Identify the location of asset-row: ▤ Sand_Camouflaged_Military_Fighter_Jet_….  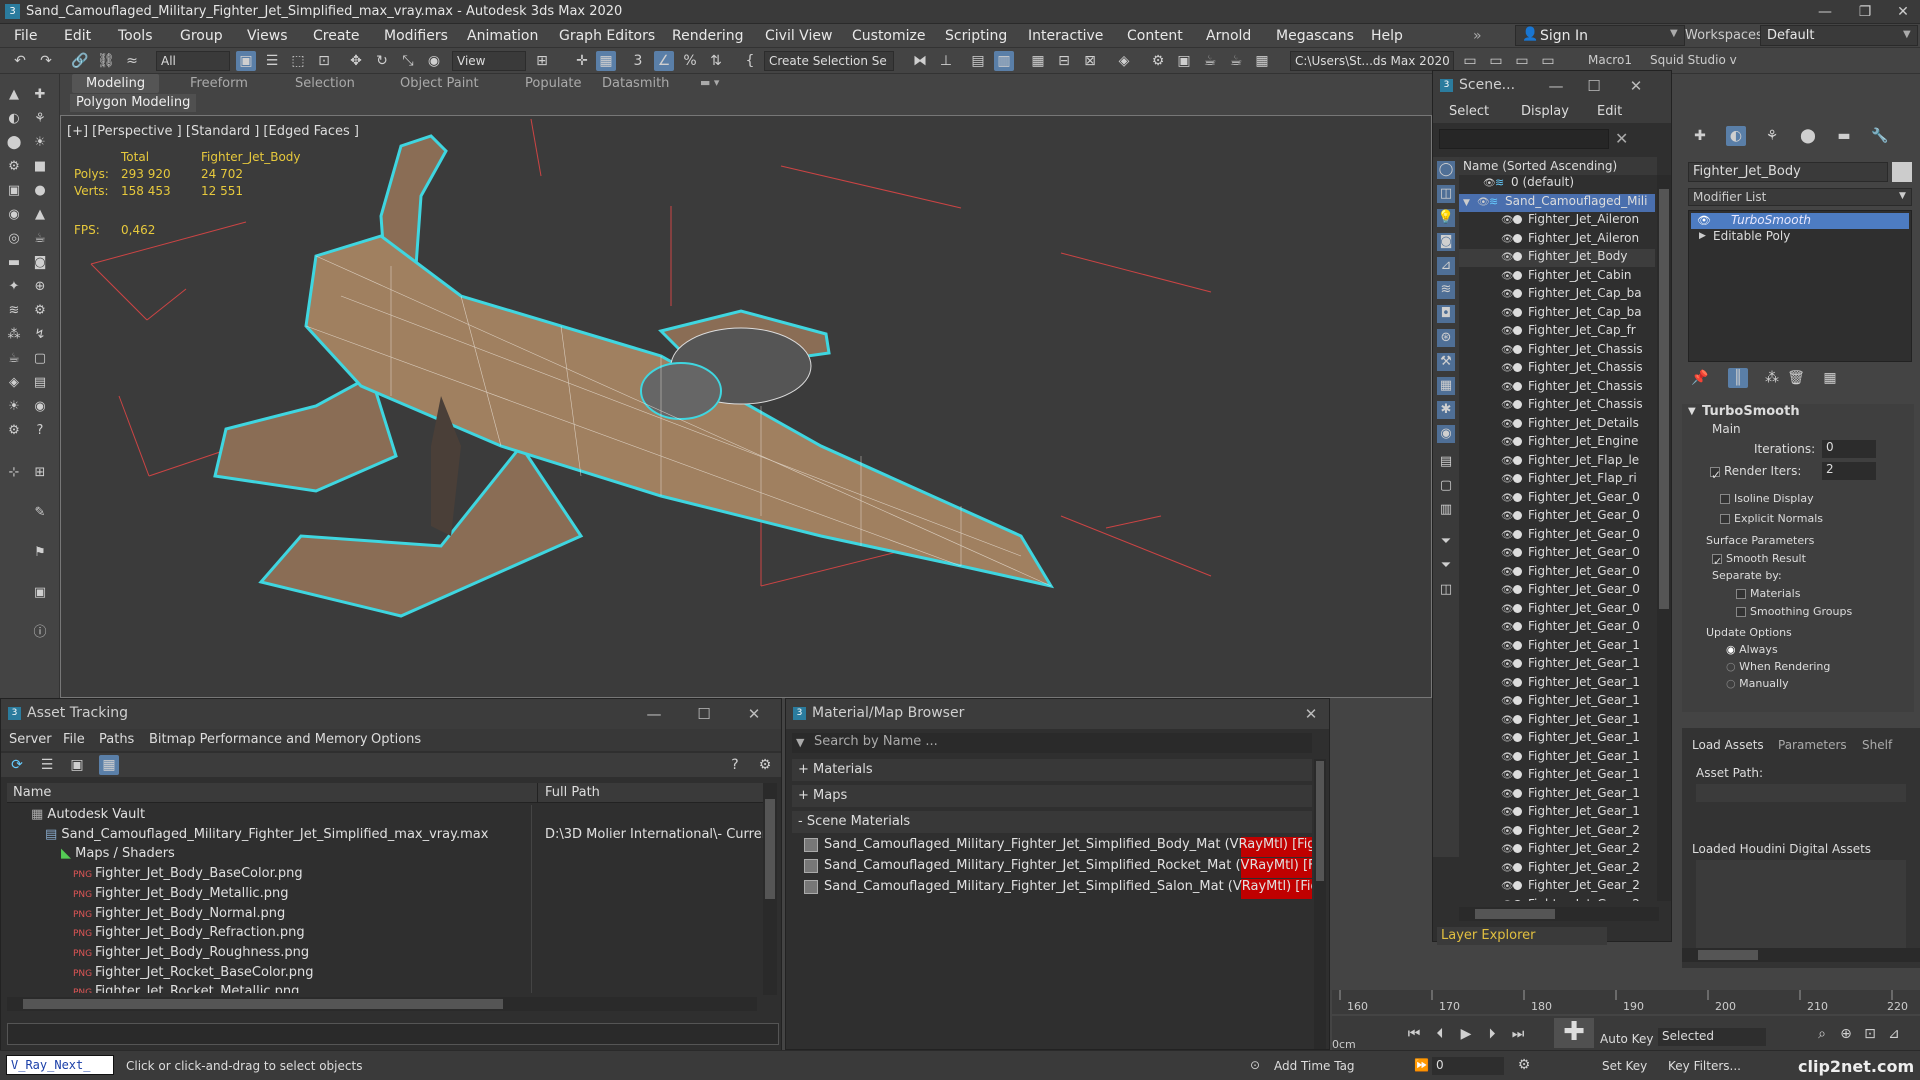
(387, 835).